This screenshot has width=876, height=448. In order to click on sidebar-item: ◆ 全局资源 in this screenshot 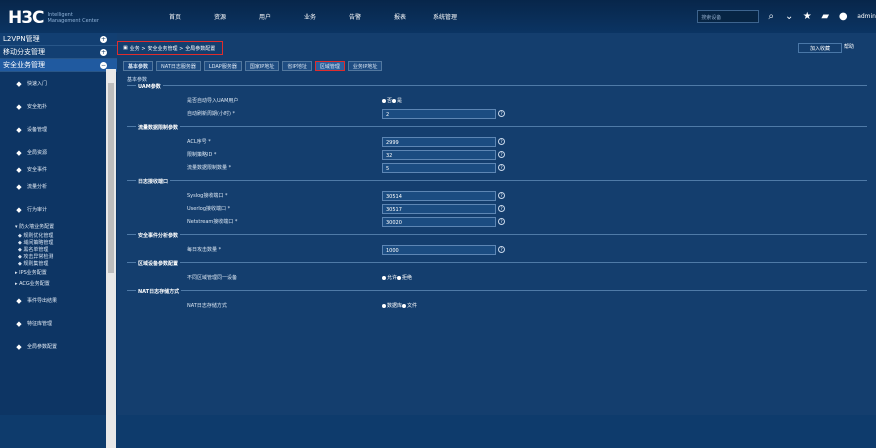, I will do `click(58, 152)`.